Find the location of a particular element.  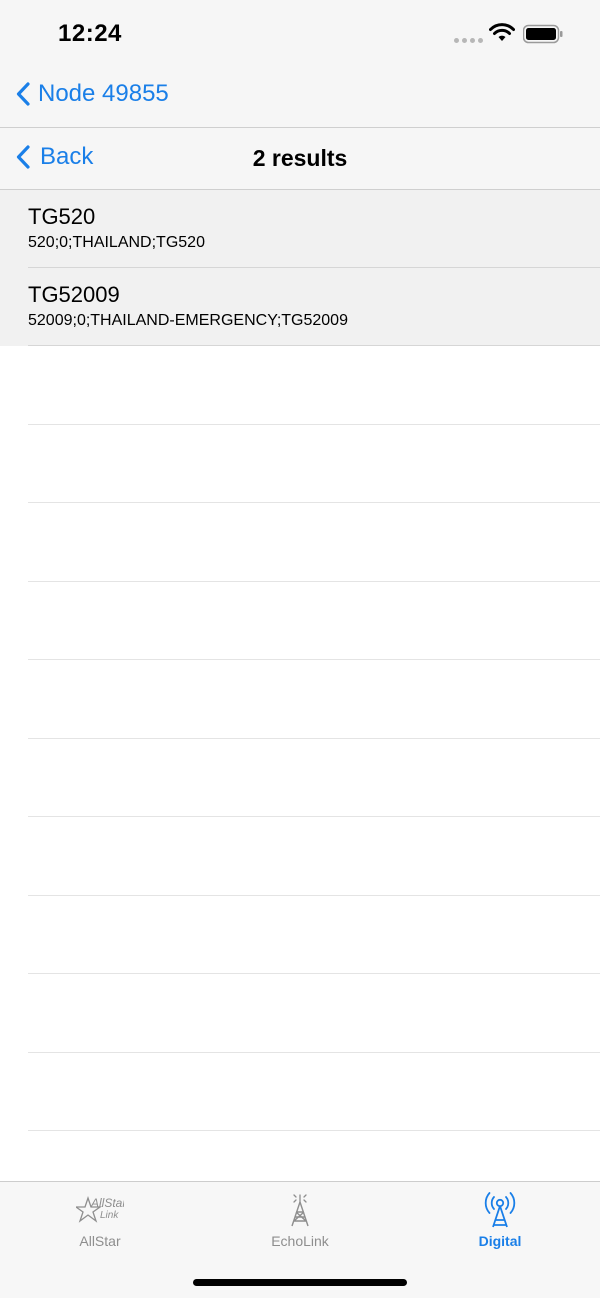

tab-allstar-label: AllStar is located at coordinates (100, 1241).